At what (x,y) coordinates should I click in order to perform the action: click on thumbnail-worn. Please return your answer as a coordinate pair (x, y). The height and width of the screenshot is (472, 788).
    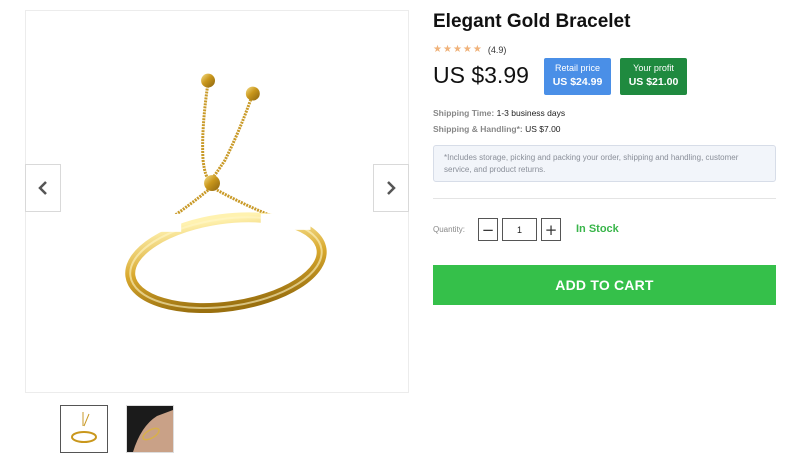
    Looking at the image, I should click on (150, 429).